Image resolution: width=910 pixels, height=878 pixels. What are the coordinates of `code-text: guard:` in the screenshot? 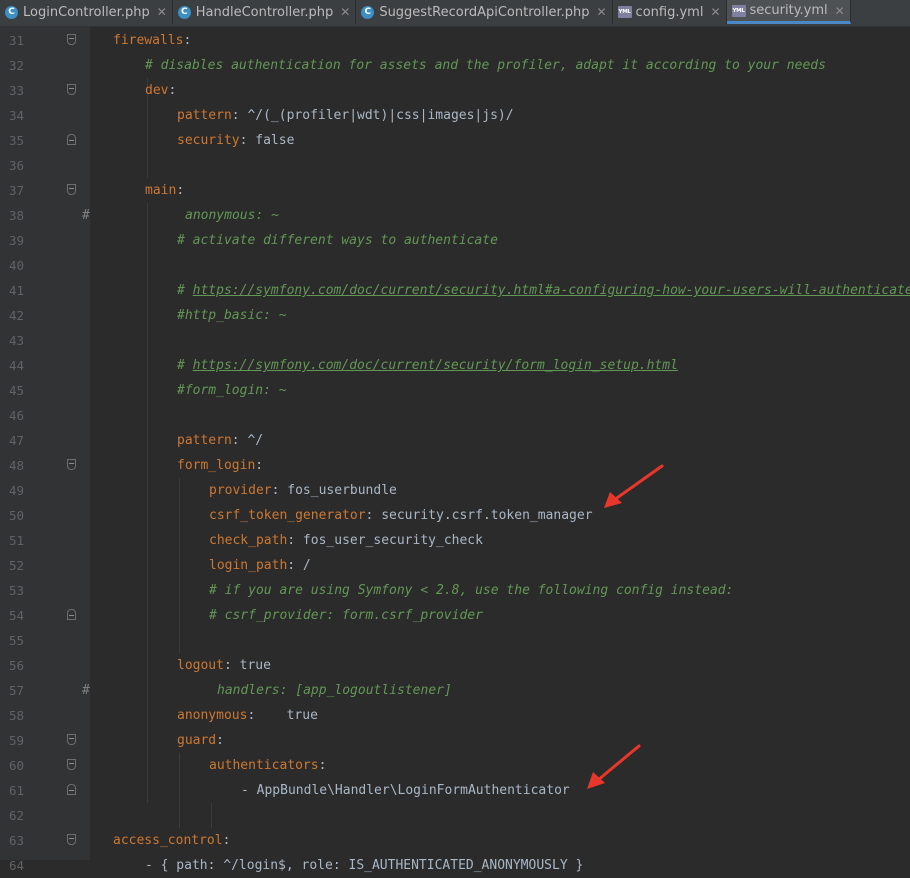 It's located at (200, 740).